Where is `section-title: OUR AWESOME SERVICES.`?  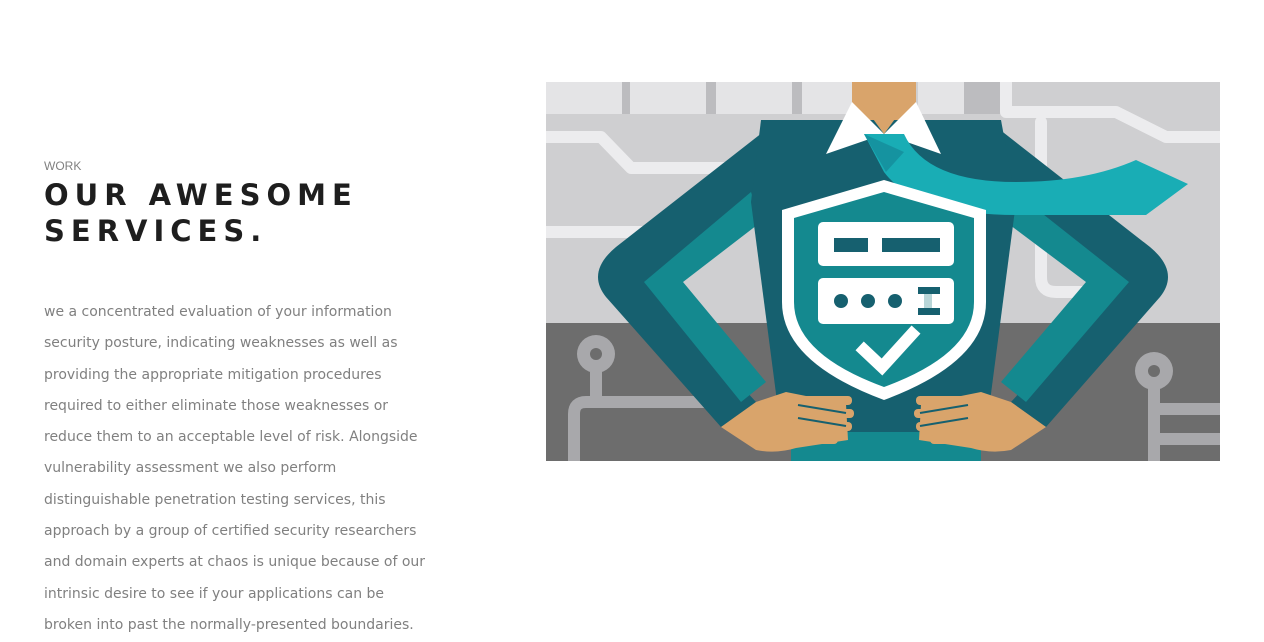 section-title: OUR AWESOME SERVICES. is located at coordinates (239, 213).